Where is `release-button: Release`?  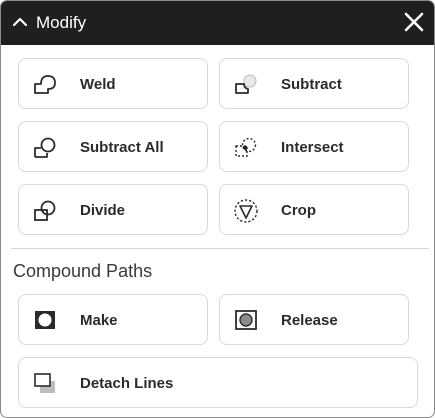 release-button: Release is located at coordinates (314, 319).